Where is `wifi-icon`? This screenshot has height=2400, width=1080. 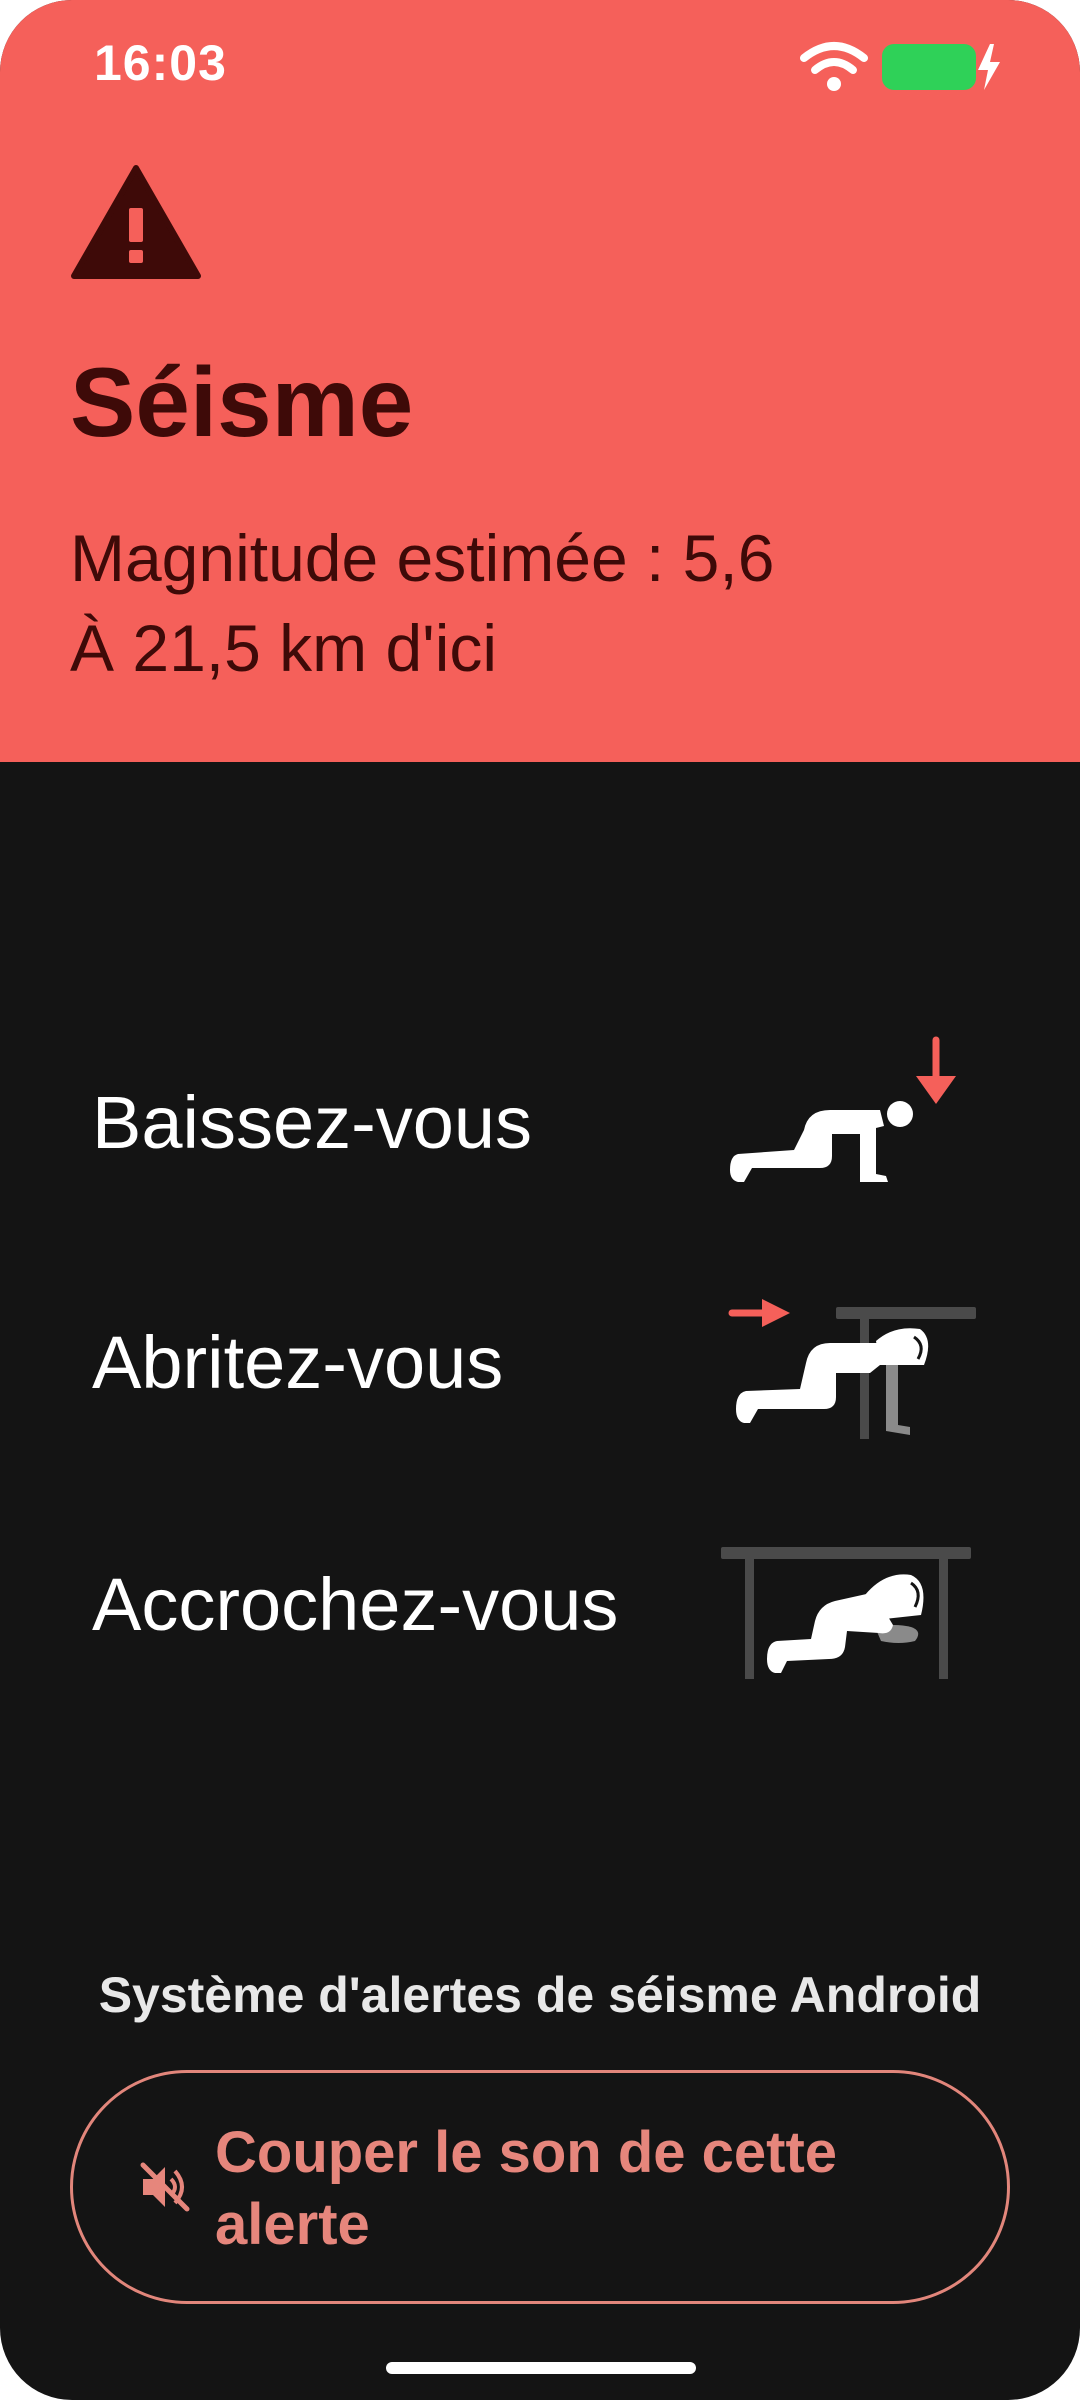 wifi-icon is located at coordinates (834, 66).